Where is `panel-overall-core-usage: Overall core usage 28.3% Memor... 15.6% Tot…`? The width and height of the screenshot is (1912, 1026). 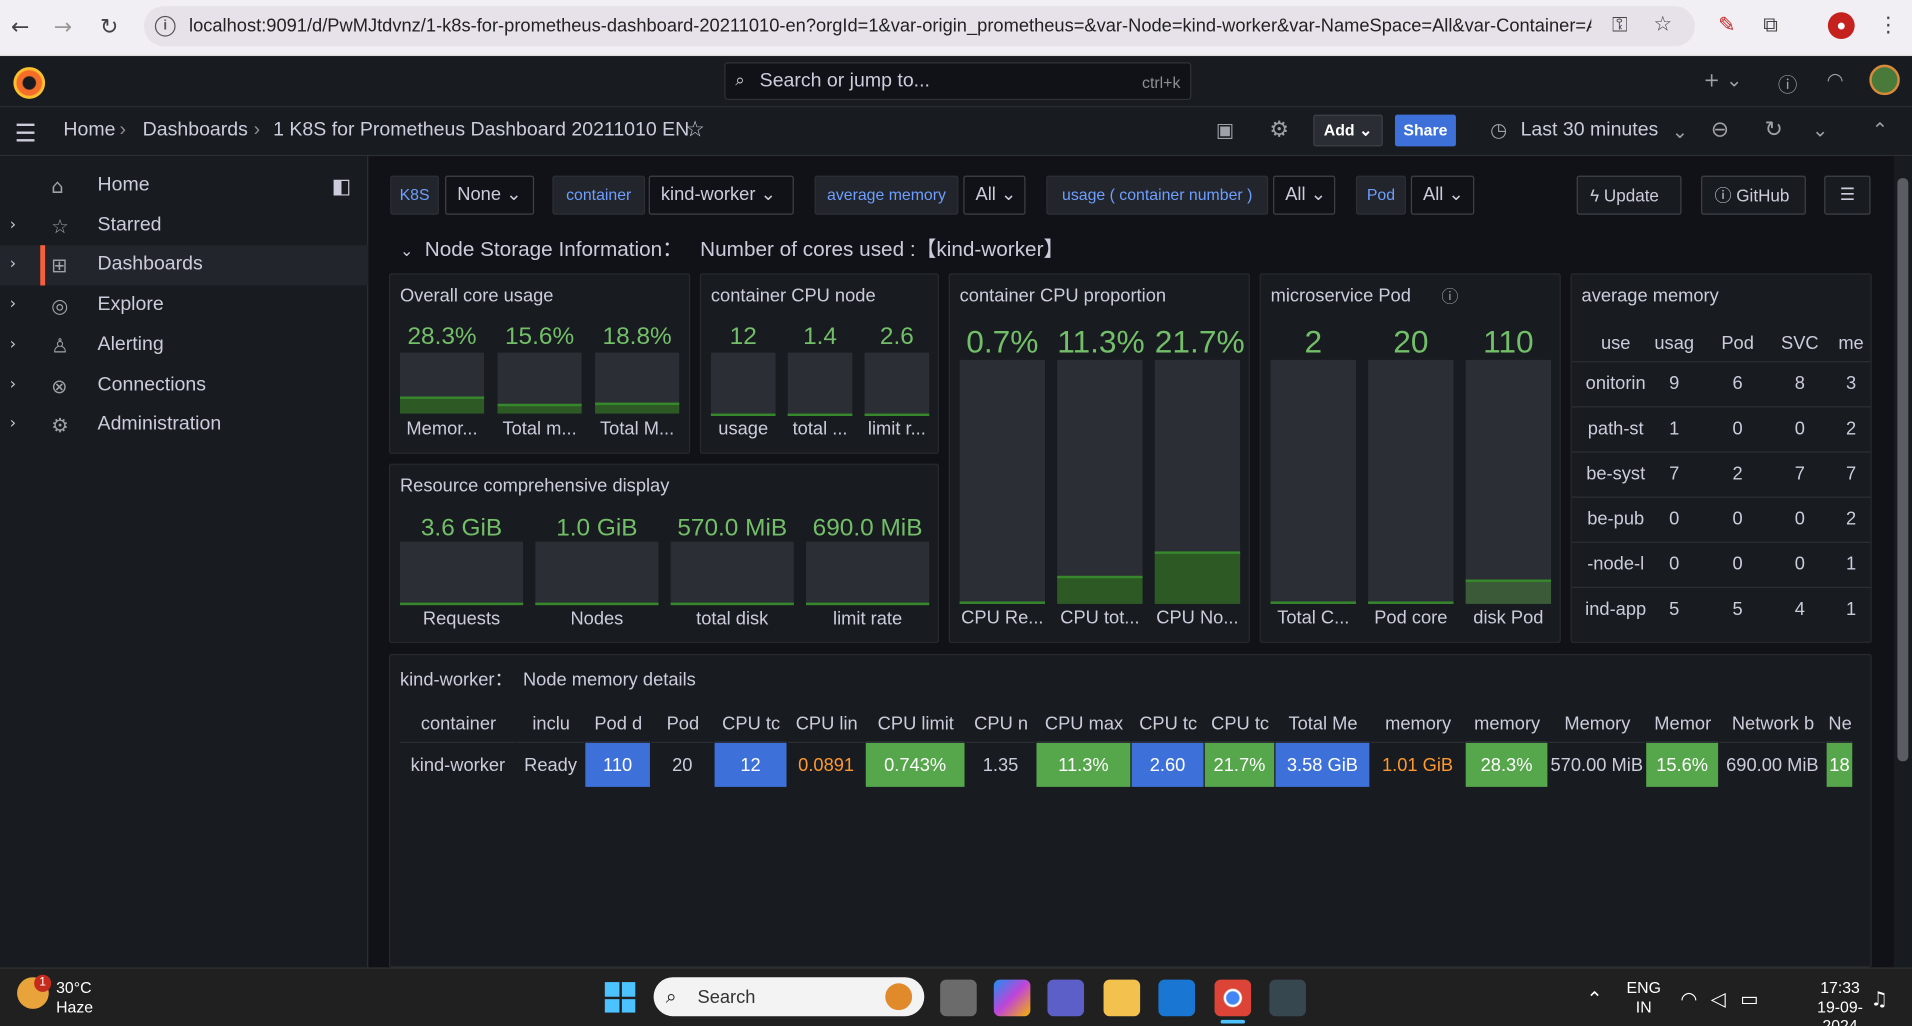 panel-overall-core-usage: Overall core usage 28.3% Memor... 15.6% Tot… is located at coordinates (539, 363).